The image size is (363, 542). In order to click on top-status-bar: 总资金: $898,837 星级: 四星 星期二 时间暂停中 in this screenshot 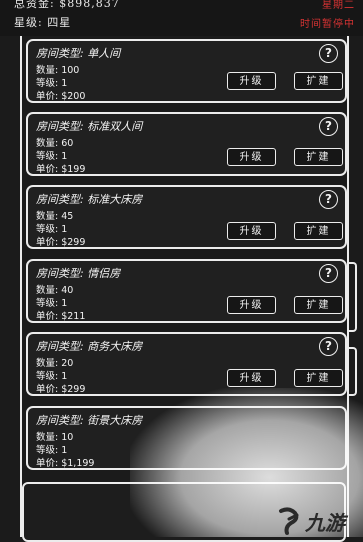, I will do `click(181, 18)`.